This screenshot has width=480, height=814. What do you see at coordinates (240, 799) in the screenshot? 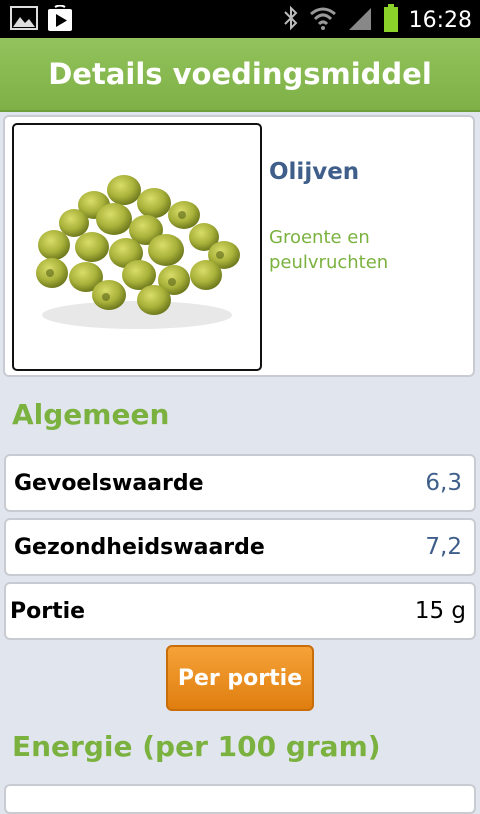
I see `energy-row` at bounding box center [240, 799].